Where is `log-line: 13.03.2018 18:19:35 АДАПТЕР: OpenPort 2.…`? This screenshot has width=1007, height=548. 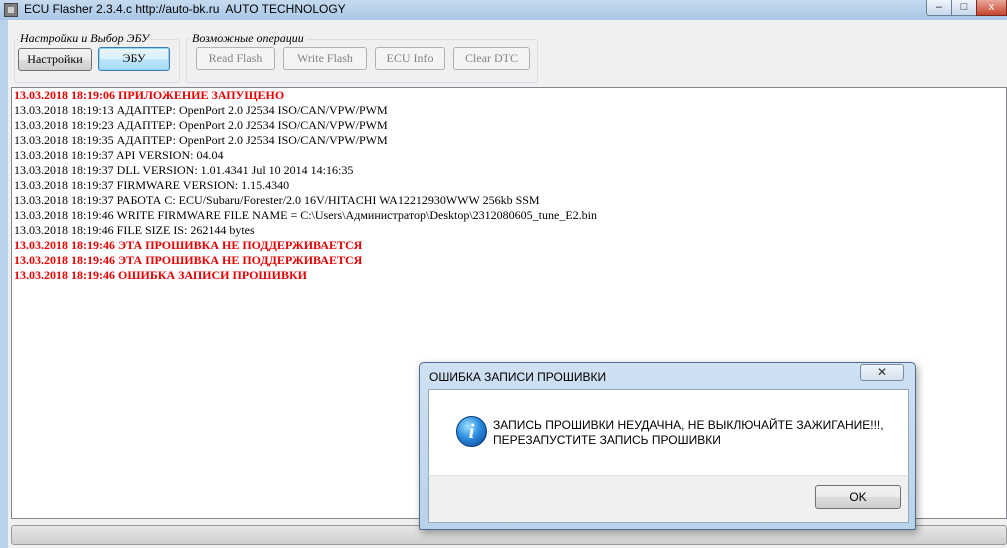
log-line: 13.03.2018 18:19:35 АДАПТЕР: OpenPort 2.… is located at coordinates (201, 140).